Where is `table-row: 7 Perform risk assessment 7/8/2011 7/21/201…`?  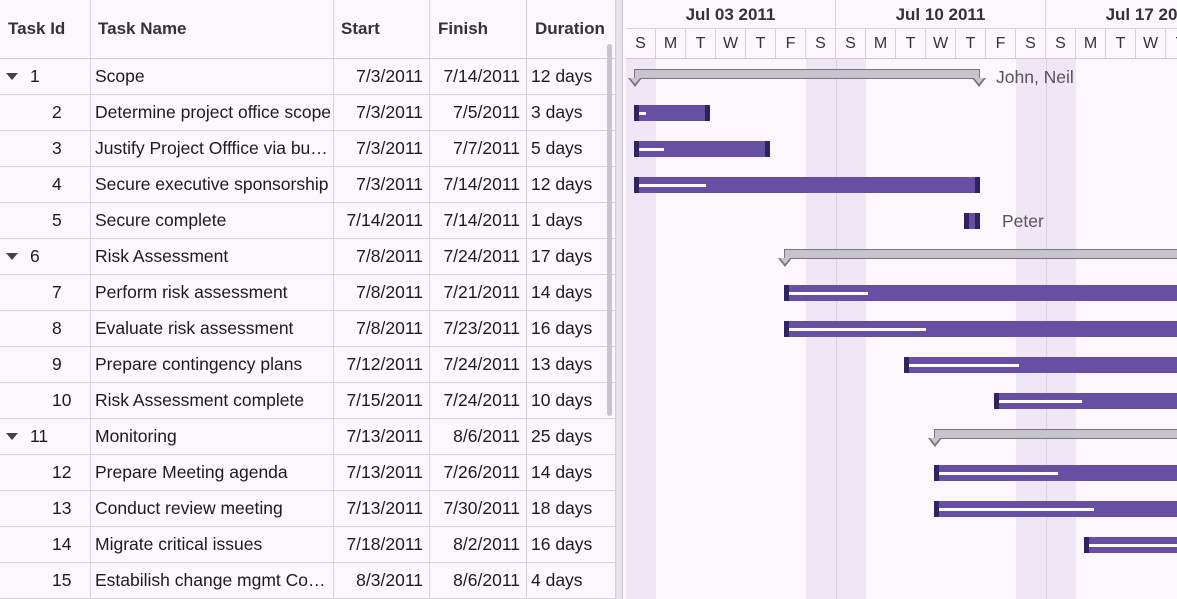 table-row: 7 Perform risk assessment 7/8/2011 7/21/201… is located at coordinates (308, 293).